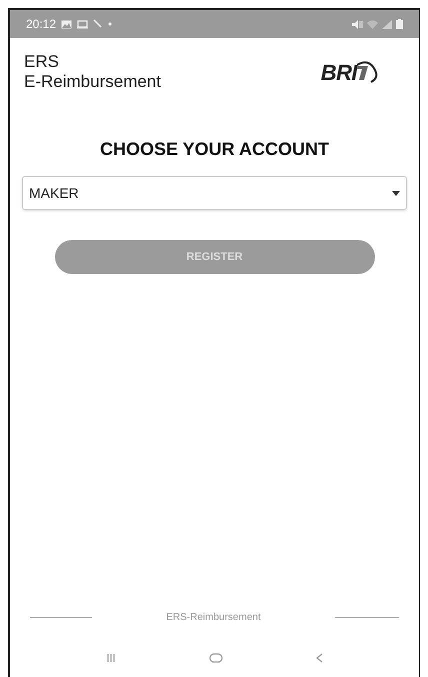  What do you see at coordinates (349, 72) in the screenshot?
I see `brand-logo: BRI` at bounding box center [349, 72].